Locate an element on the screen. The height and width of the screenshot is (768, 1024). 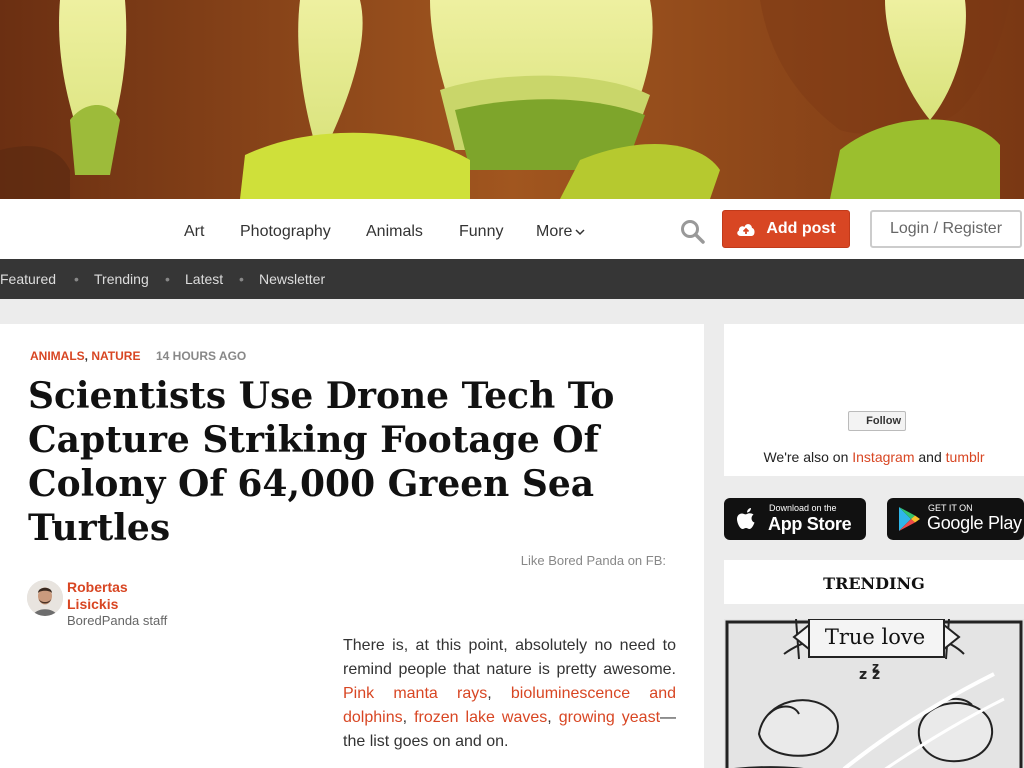
link-growing-yeast: growing yeast is located at coordinates (609, 717).